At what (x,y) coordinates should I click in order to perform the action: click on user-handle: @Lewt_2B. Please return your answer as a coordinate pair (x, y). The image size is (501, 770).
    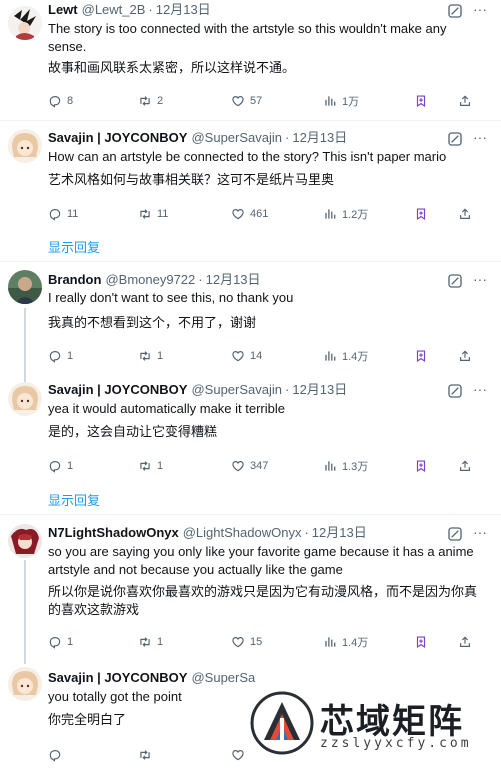
    Looking at the image, I should click on (114, 10).